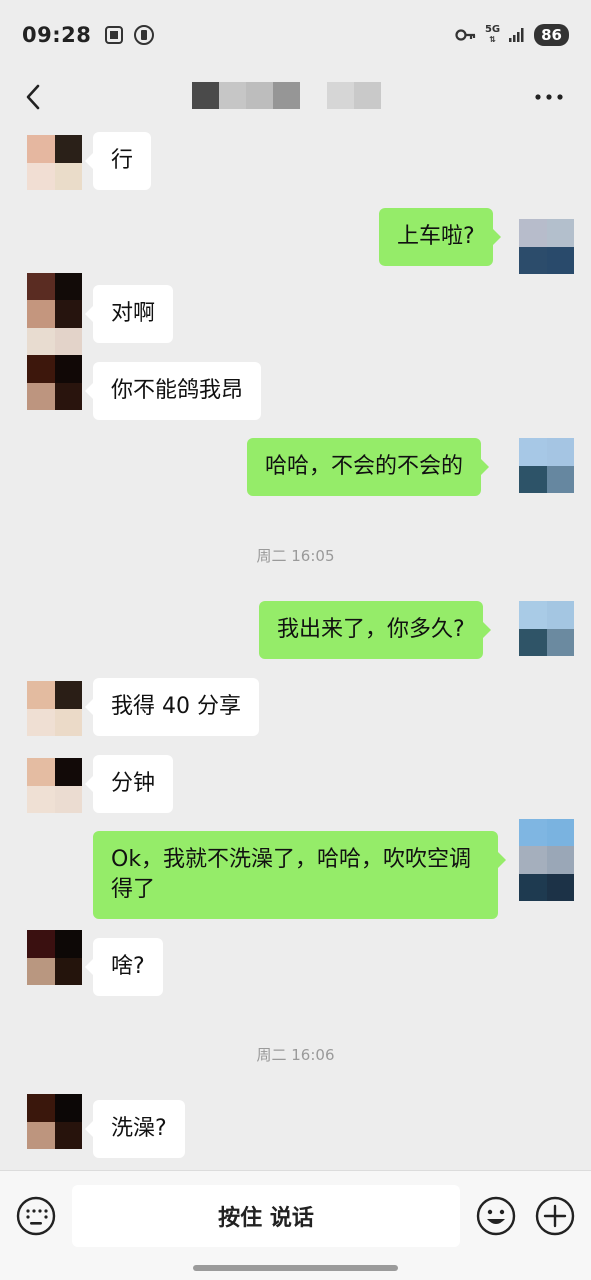 The height and width of the screenshot is (1280, 591). What do you see at coordinates (172, 707) in the screenshot?
I see `incoming-message: 我得 40 分享` at bounding box center [172, 707].